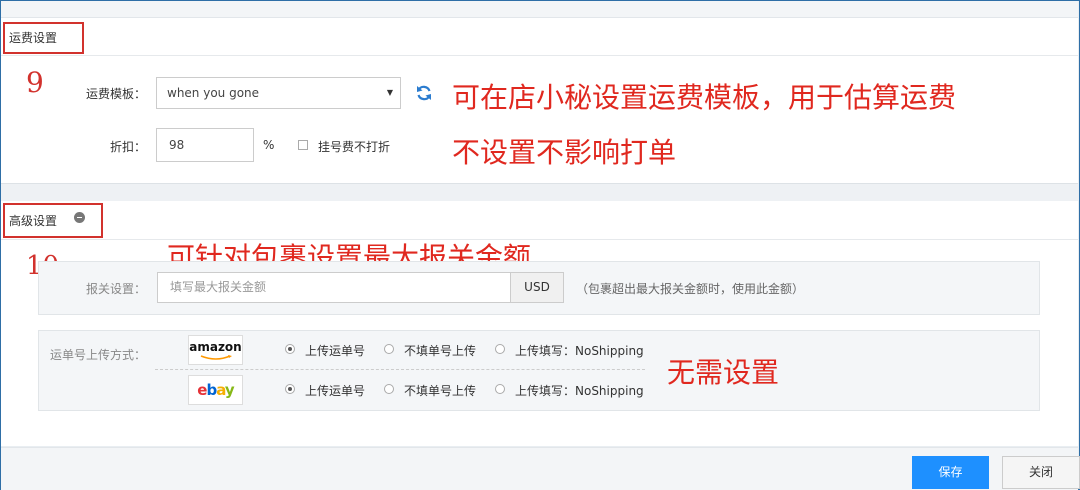  I want to click on customs-label: 报关设置：, so click(115, 289).